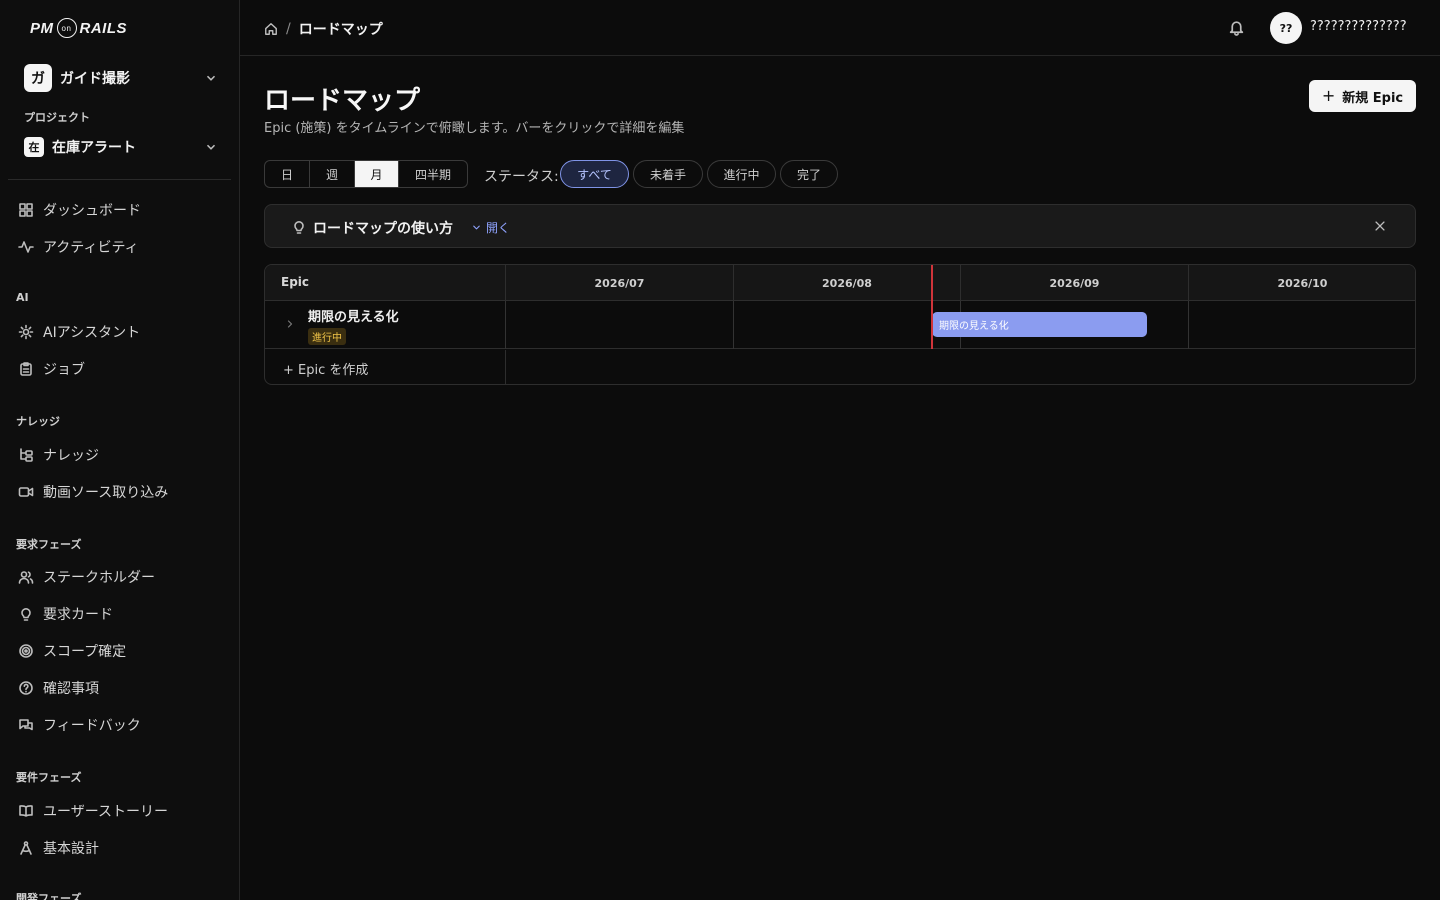  Describe the element at coordinates (49, 896) in the screenshot. I see `section-title-development: 開発フェーズ` at that location.